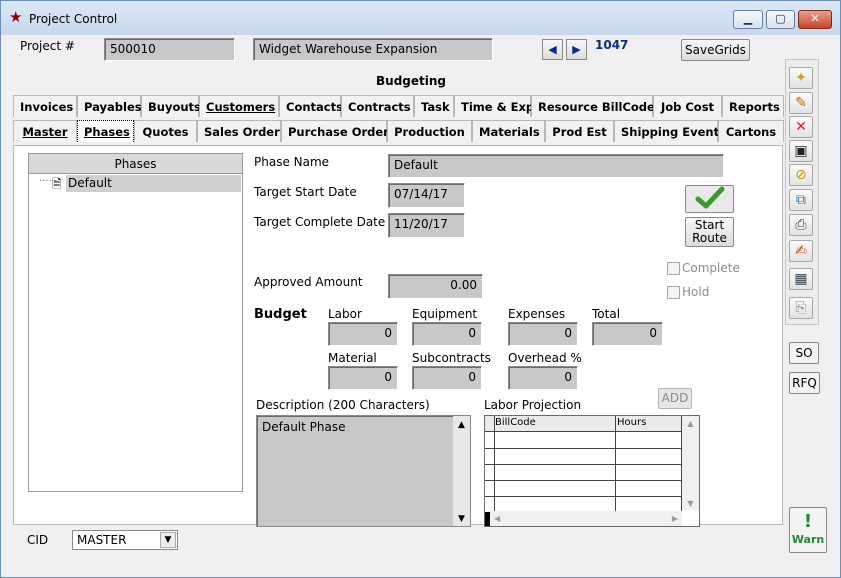 The image size is (841, 578). Describe the element at coordinates (125, 540) in the screenshot. I see `cid-select: MASTER ▼` at that location.